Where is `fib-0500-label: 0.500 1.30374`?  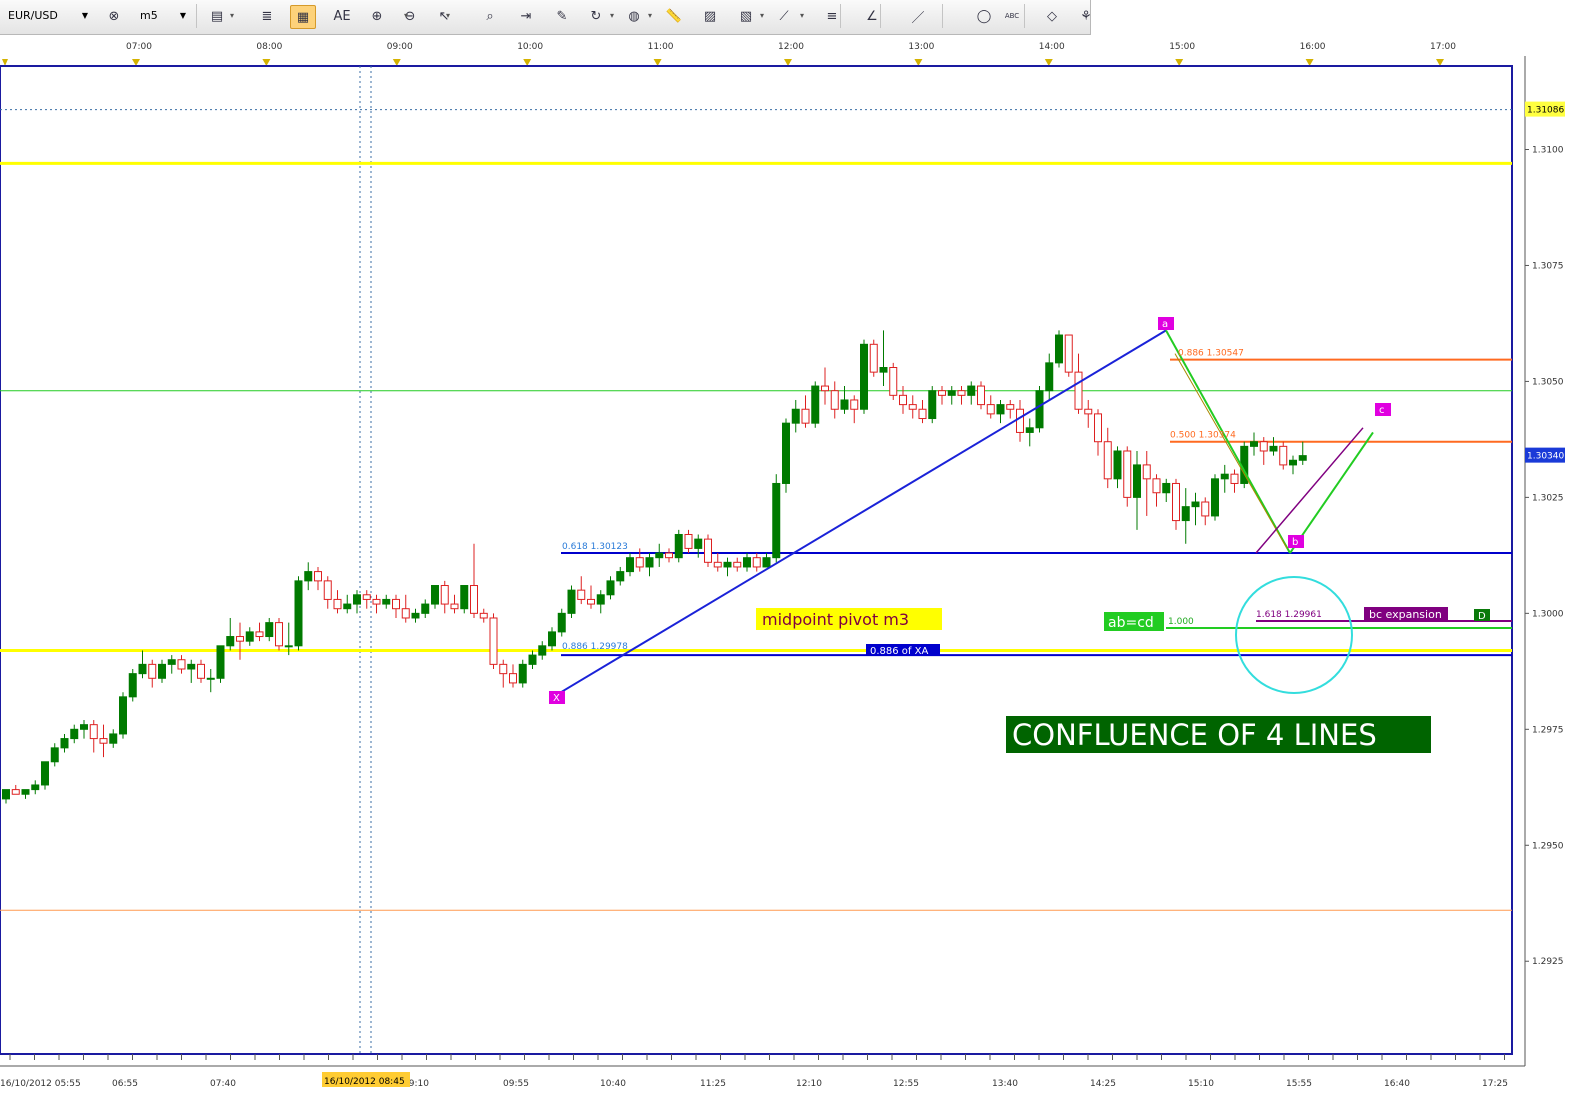
fib-0500-label: 0.500 1.30374 is located at coordinates (1203, 436).